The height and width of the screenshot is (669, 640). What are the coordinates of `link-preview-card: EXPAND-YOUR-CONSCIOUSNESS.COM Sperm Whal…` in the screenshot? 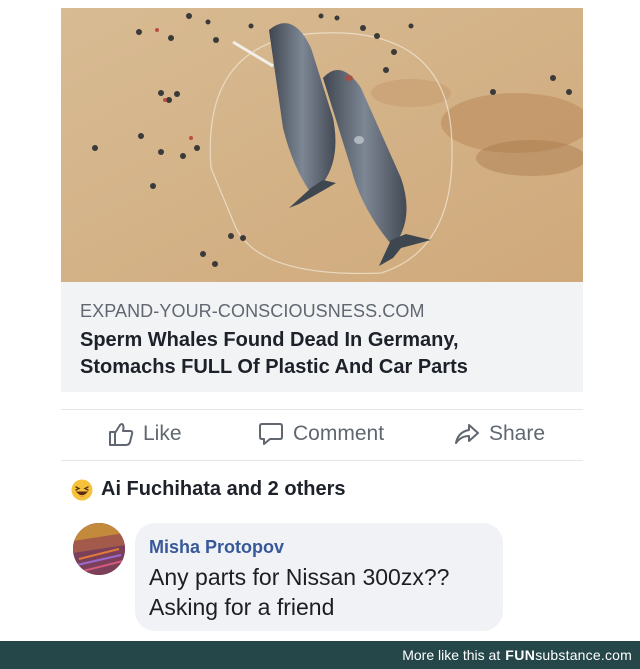 It's located at (322, 337).